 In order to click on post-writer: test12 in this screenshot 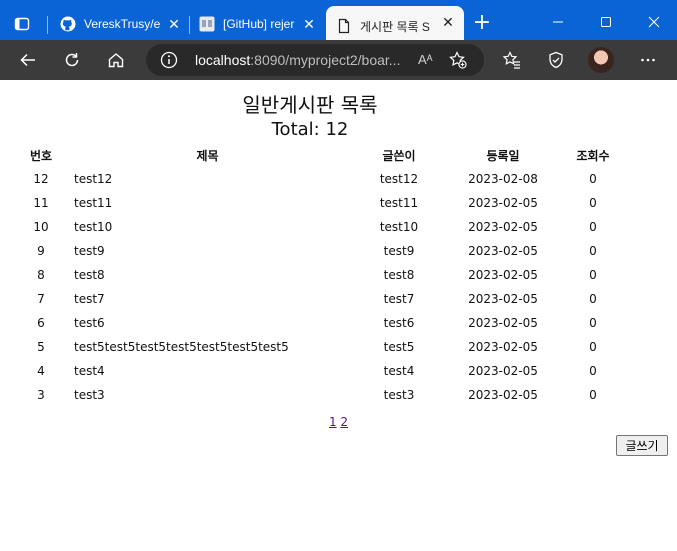, I will do `click(399, 179)`.